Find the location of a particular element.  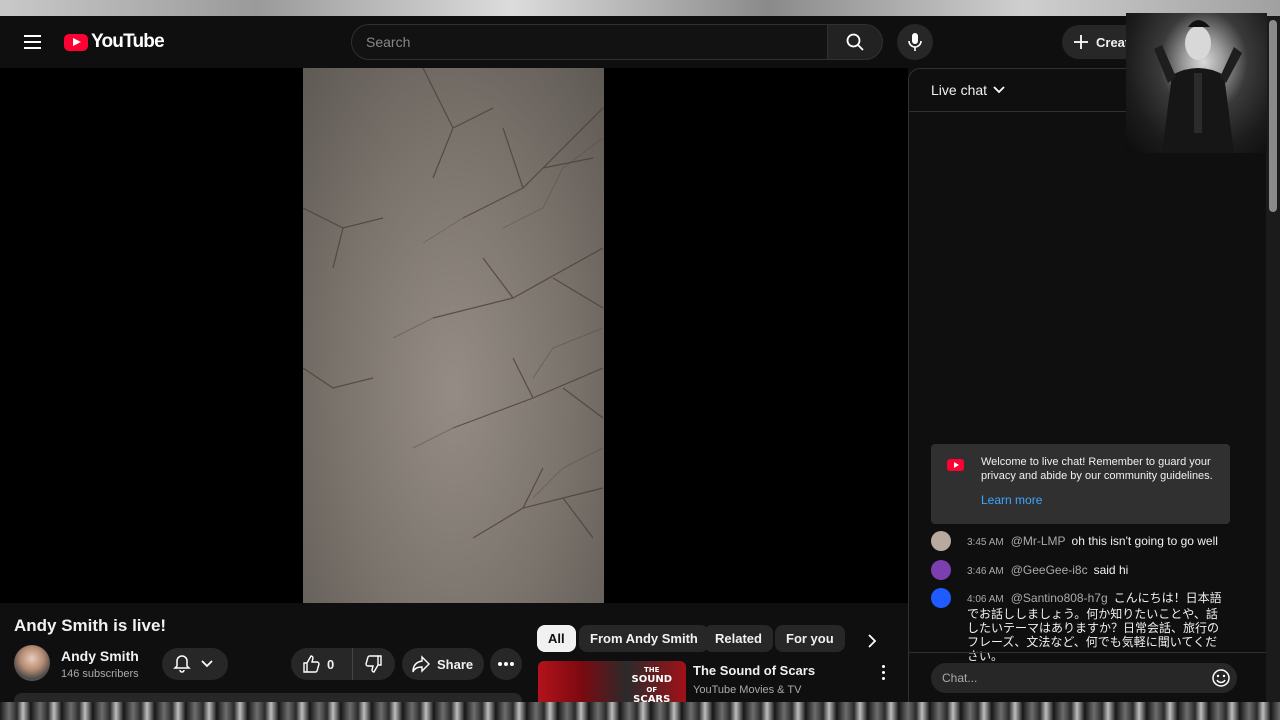

recommendation-thumbnail: THE SOUND OF SCARS is located at coordinates (612, 682).